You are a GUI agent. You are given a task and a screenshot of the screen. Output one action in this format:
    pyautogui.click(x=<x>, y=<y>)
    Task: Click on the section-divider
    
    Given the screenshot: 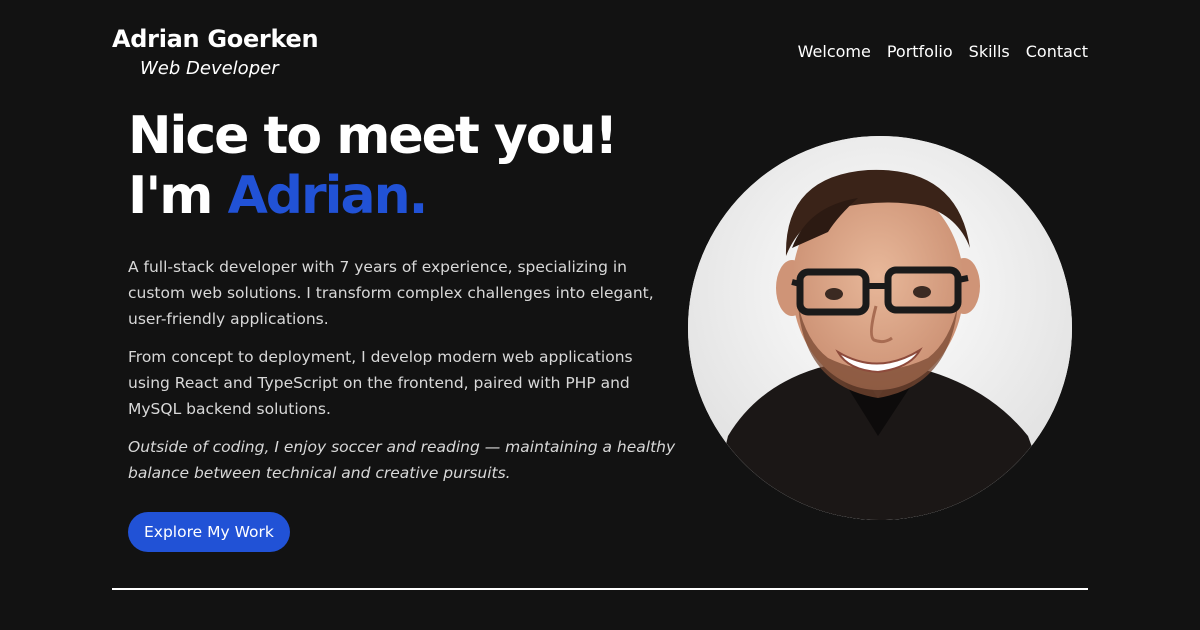 What is the action you would take?
    pyautogui.click(x=600, y=589)
    